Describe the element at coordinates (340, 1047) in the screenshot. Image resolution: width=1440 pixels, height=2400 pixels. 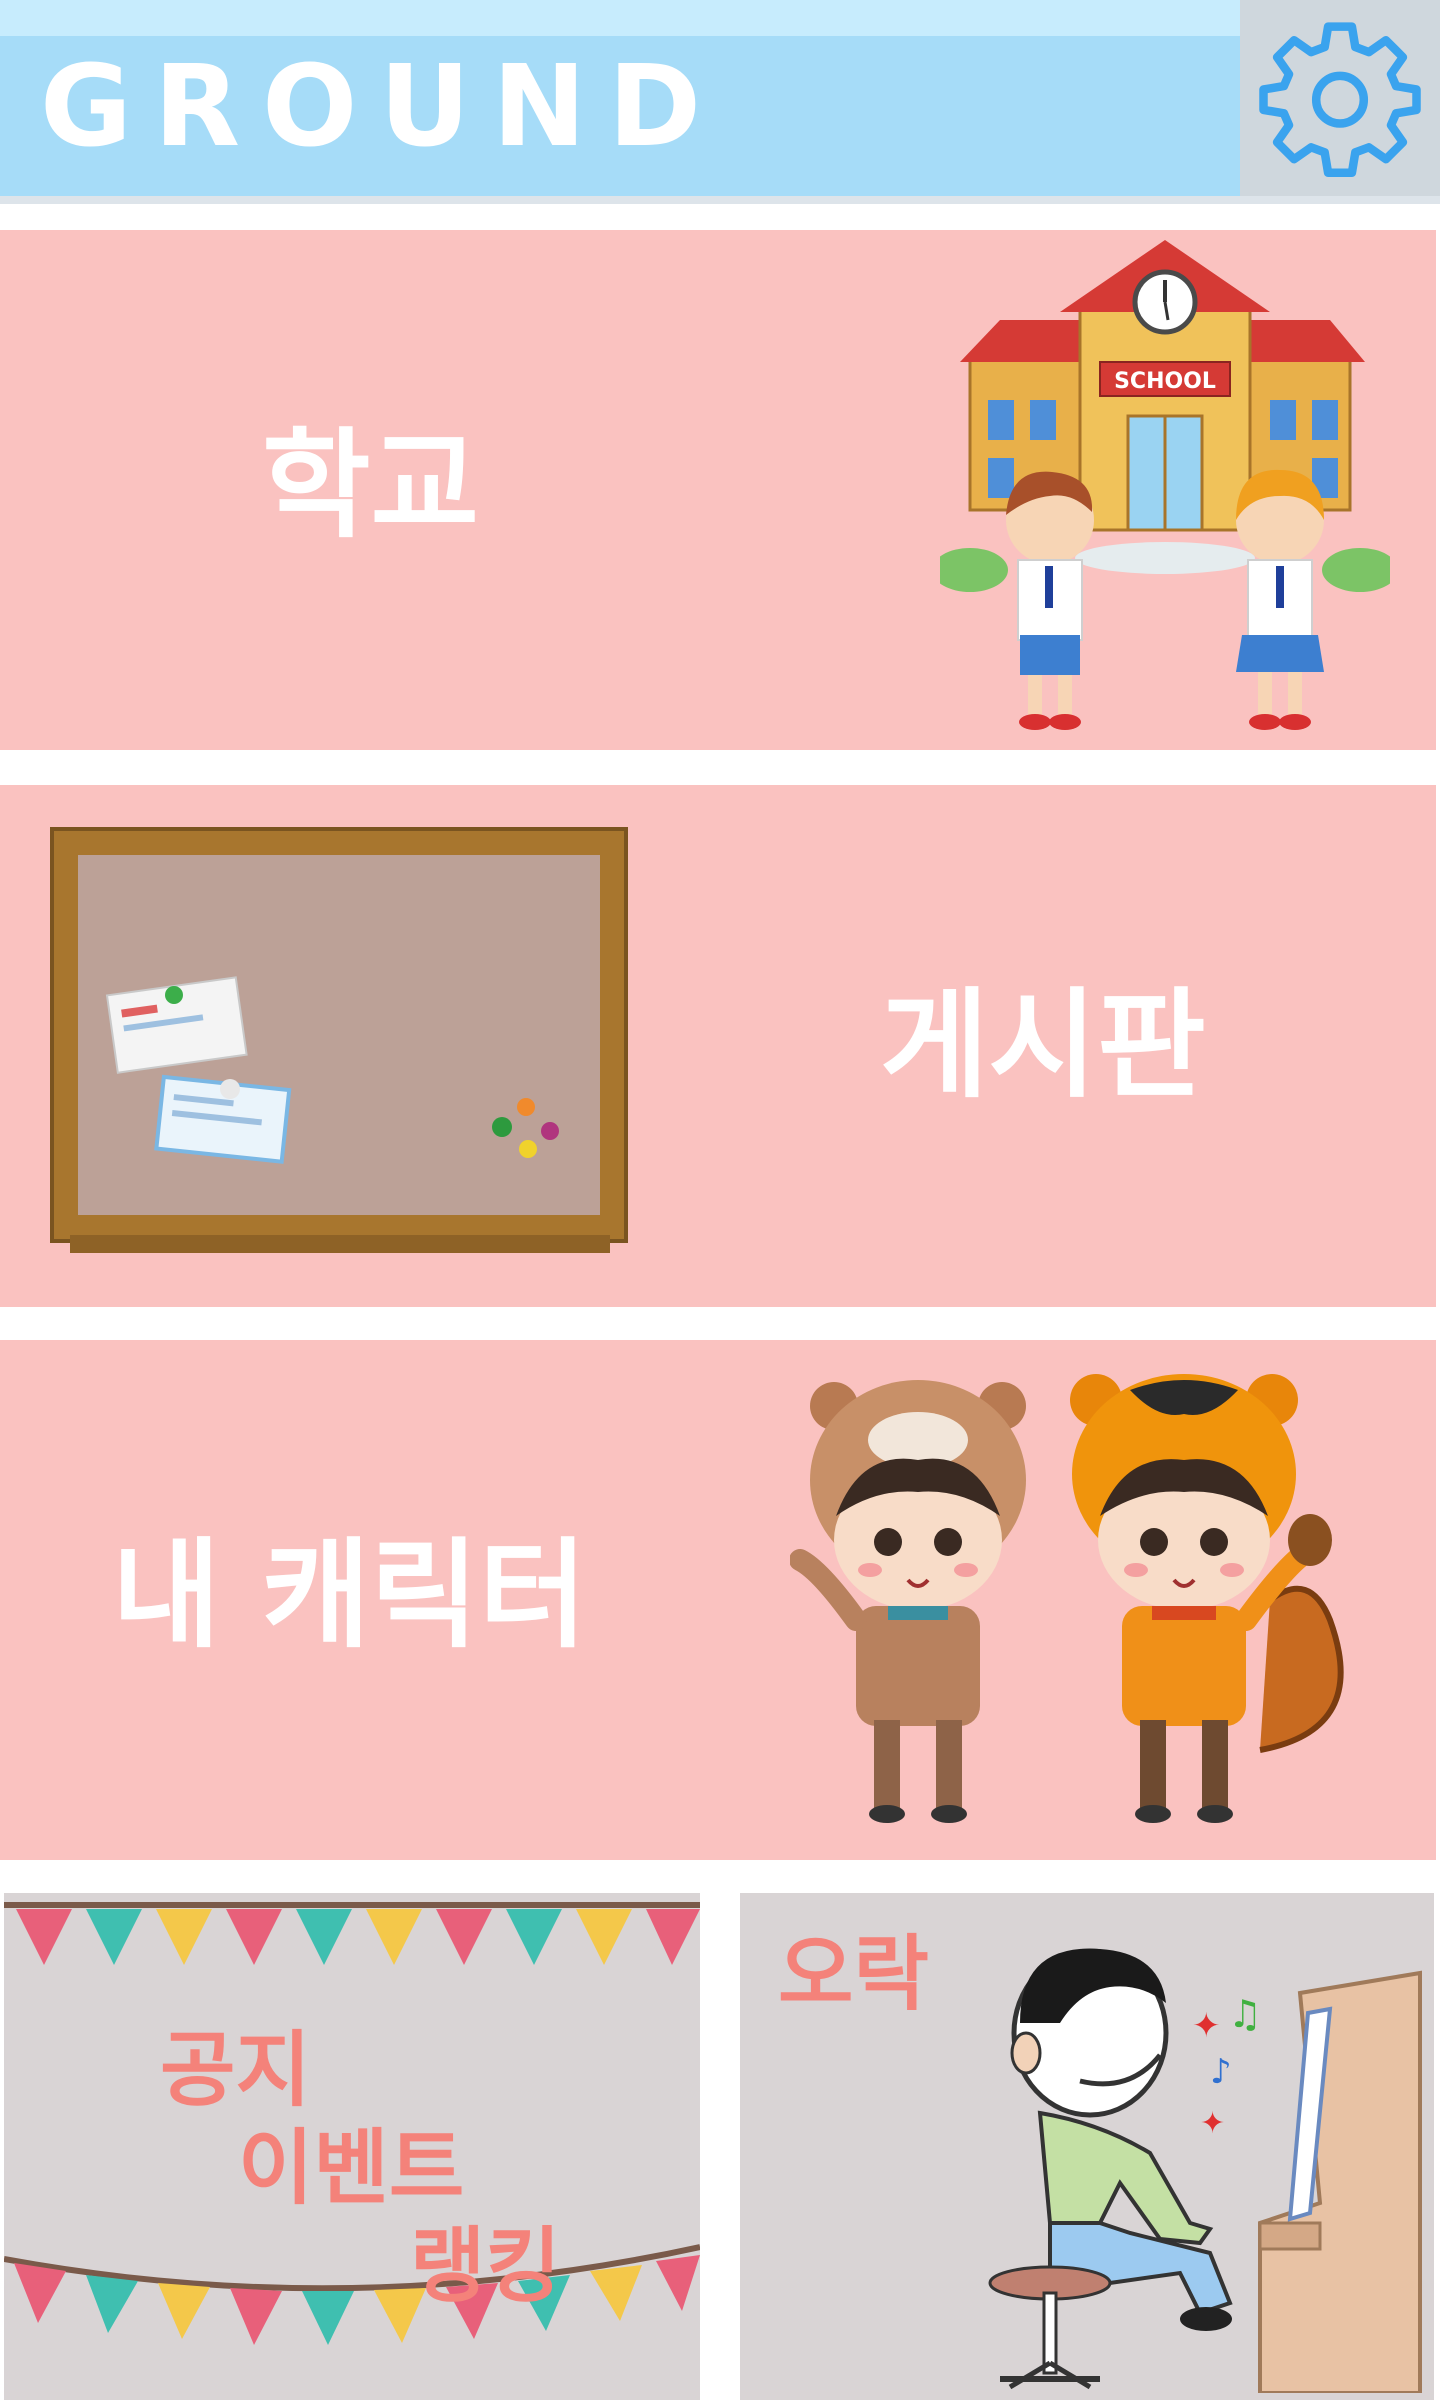
I see `bulletin-board-icon` at that location.